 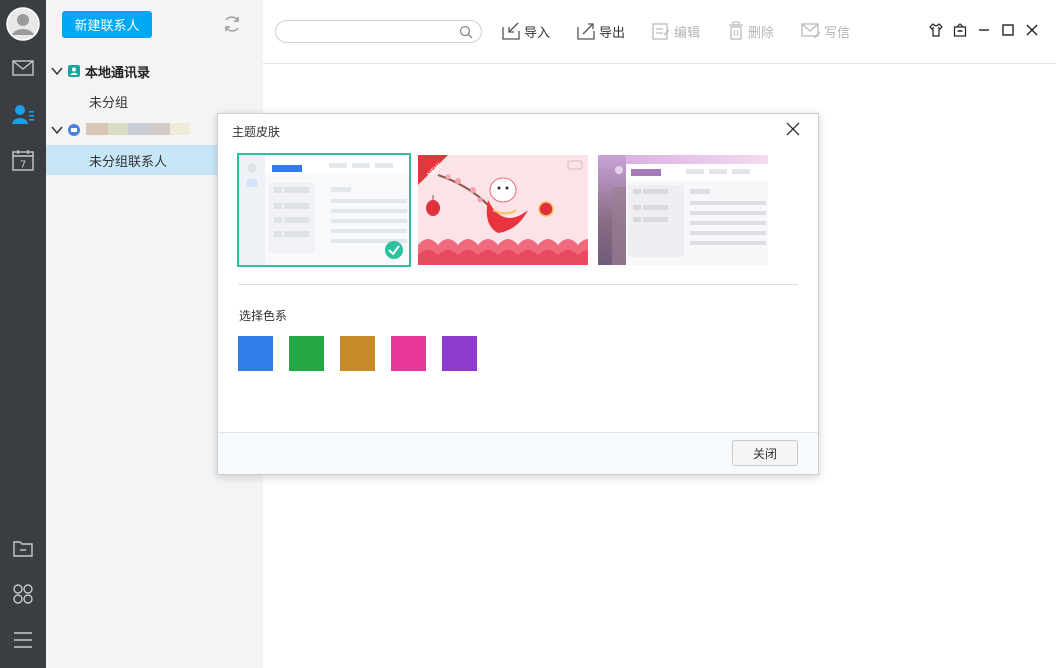 I want to click on minimize-icon, so click(x=984, y=30).